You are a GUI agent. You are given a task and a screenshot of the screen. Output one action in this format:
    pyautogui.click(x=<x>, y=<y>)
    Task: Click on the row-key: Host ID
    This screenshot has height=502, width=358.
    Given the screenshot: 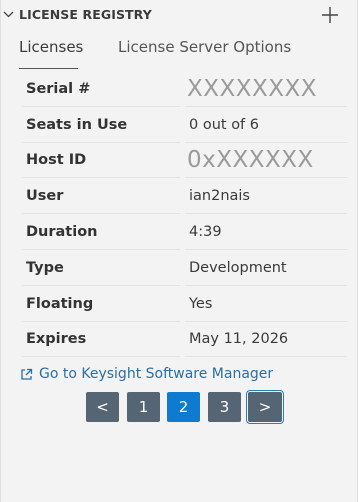 What is the action you would take?
    pyautogui.click(x=101, y=161)
    